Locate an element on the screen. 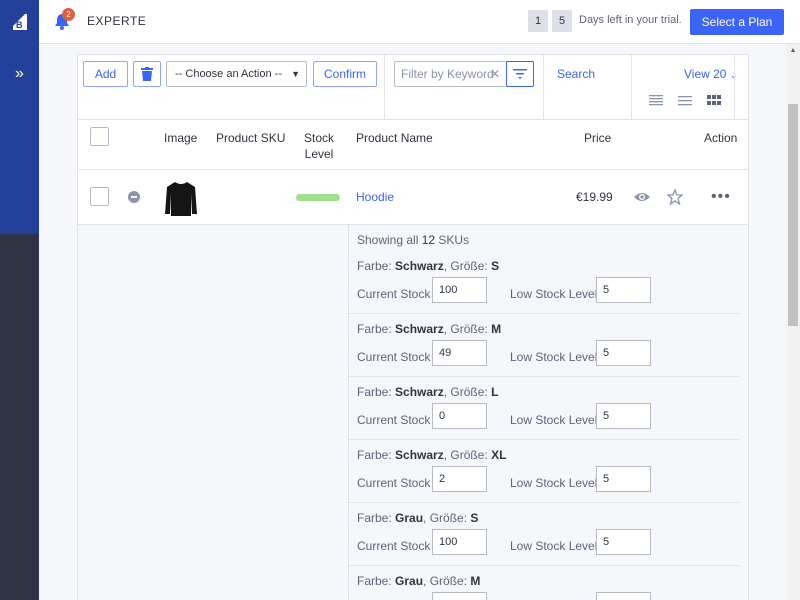 This screenshot has height=600, width=800. add-button: Add is located at coordinates (105, 74).